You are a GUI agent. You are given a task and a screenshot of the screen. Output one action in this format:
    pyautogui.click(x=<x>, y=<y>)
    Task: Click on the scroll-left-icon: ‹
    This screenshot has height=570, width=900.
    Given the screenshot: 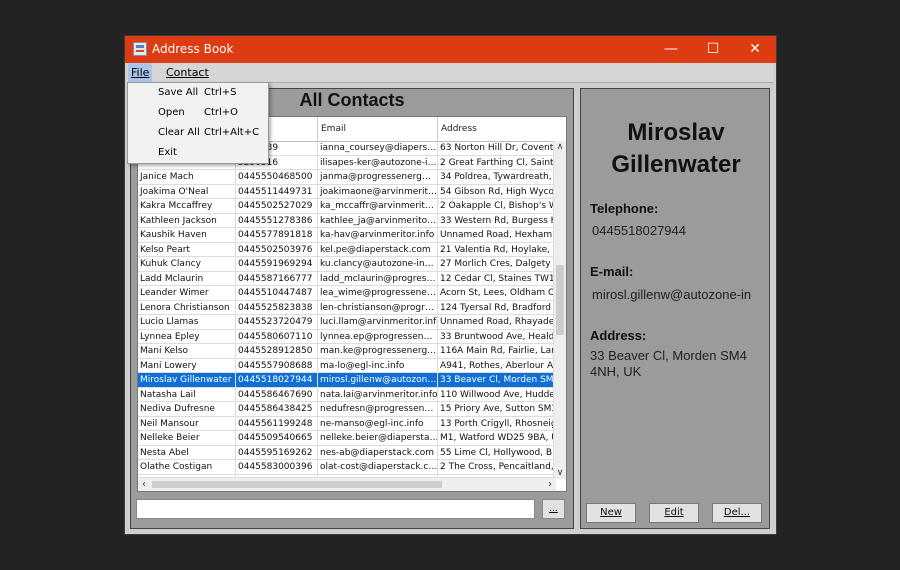 What is the action you would take?
    pyautogui.click(x=144, y=484)
    